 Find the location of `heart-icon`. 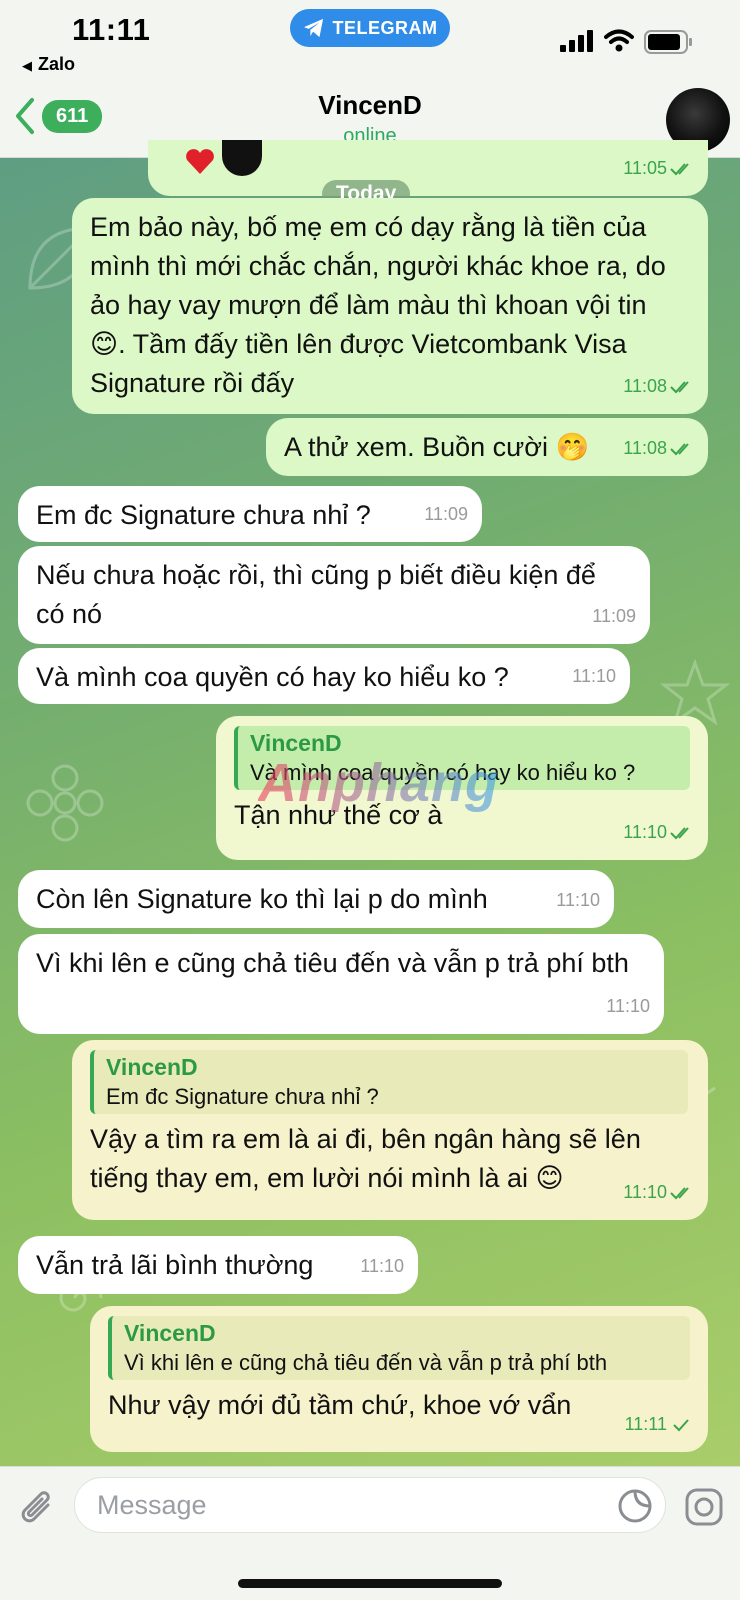

heart-icon is located at coordinates (200, 161).